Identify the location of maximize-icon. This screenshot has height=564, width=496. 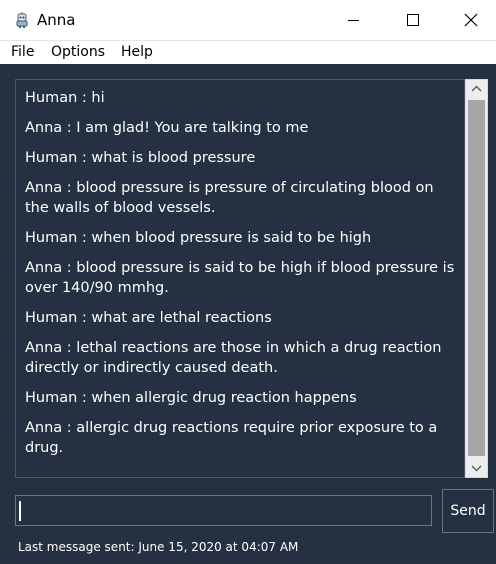
(413, 20).